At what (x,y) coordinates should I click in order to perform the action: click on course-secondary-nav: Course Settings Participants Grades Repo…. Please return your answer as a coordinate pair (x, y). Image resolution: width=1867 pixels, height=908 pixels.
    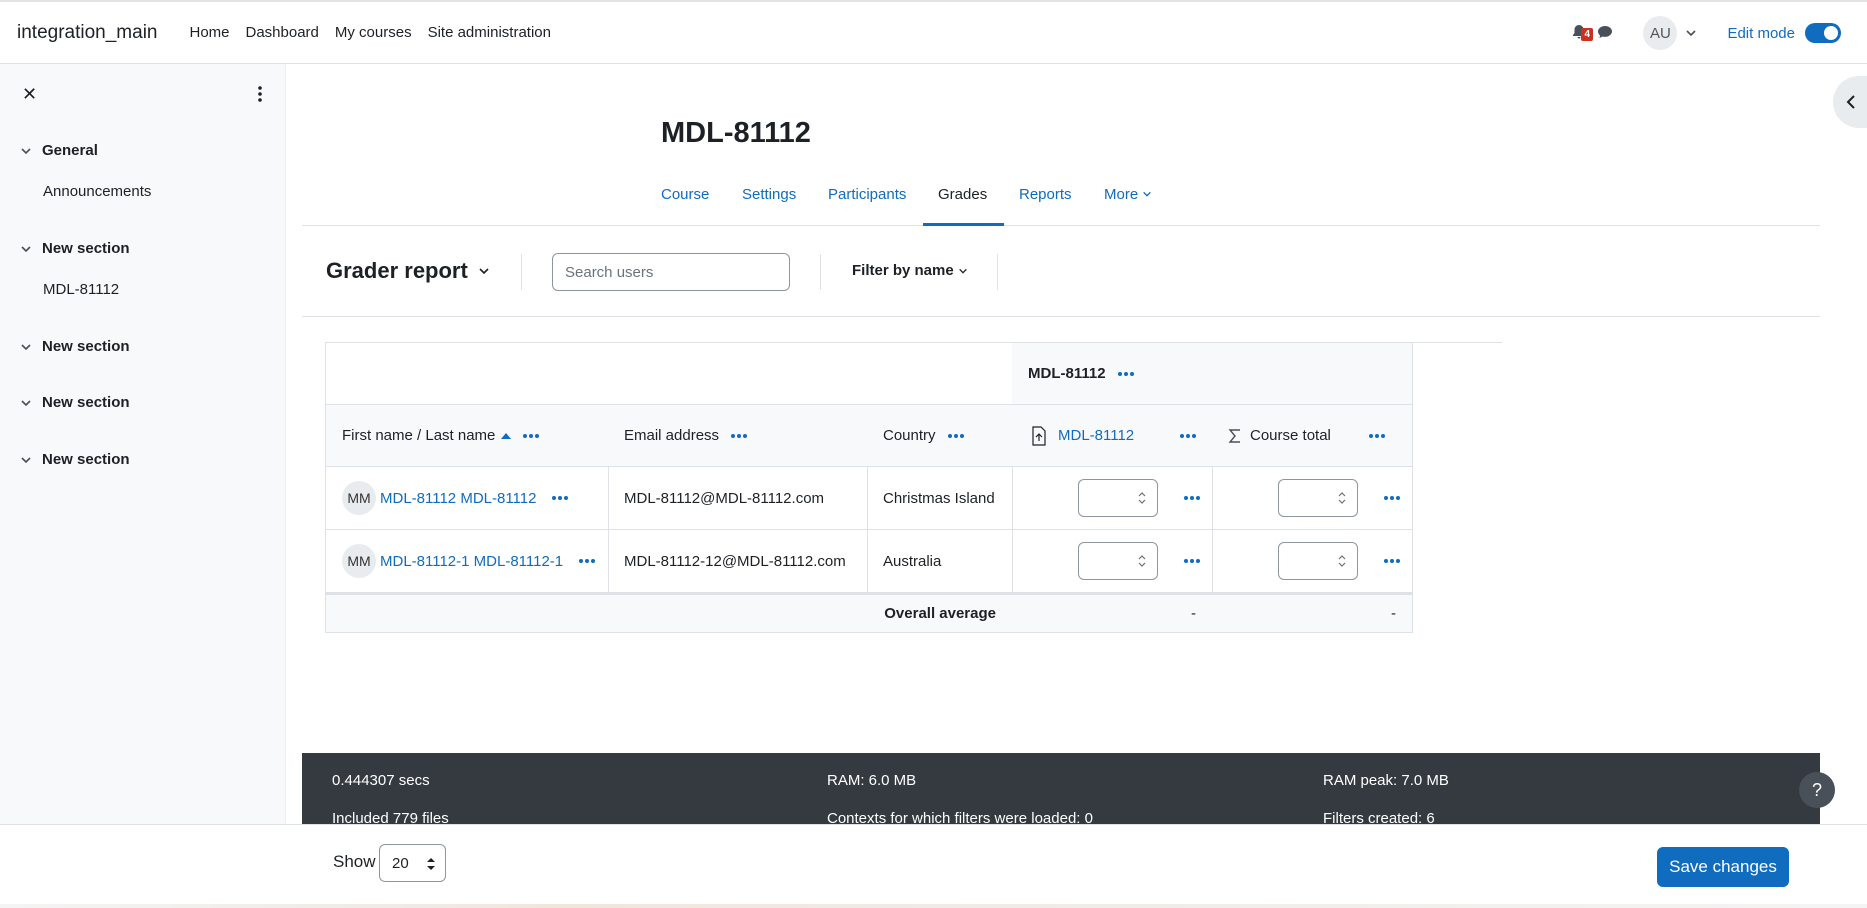
    Looking at the image, I should click on (1061, 201).